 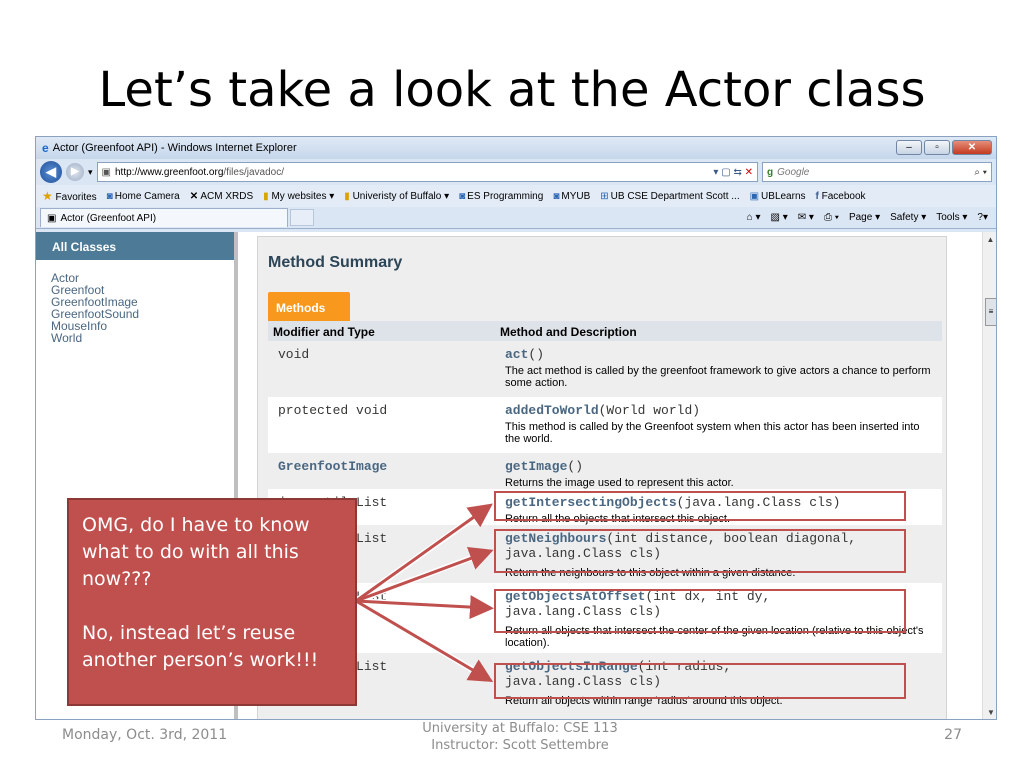 I want to click on new-tab-button, so click(x=302, y=217).